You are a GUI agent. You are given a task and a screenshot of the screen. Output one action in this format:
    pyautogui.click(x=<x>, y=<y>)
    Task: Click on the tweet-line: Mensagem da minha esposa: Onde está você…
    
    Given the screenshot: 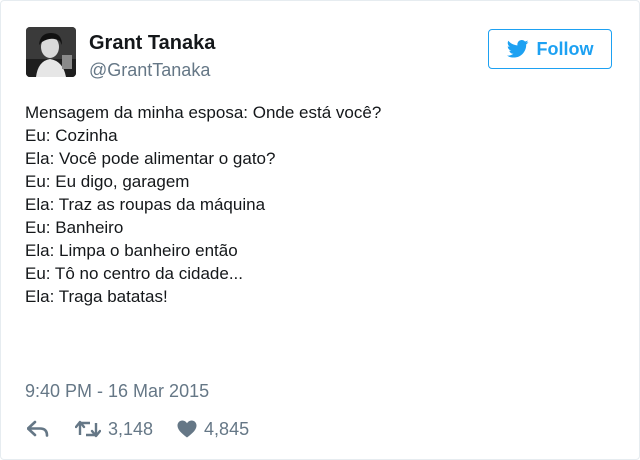 What is the action you would take?
    pyautogui.click(x=203, y=112)
    